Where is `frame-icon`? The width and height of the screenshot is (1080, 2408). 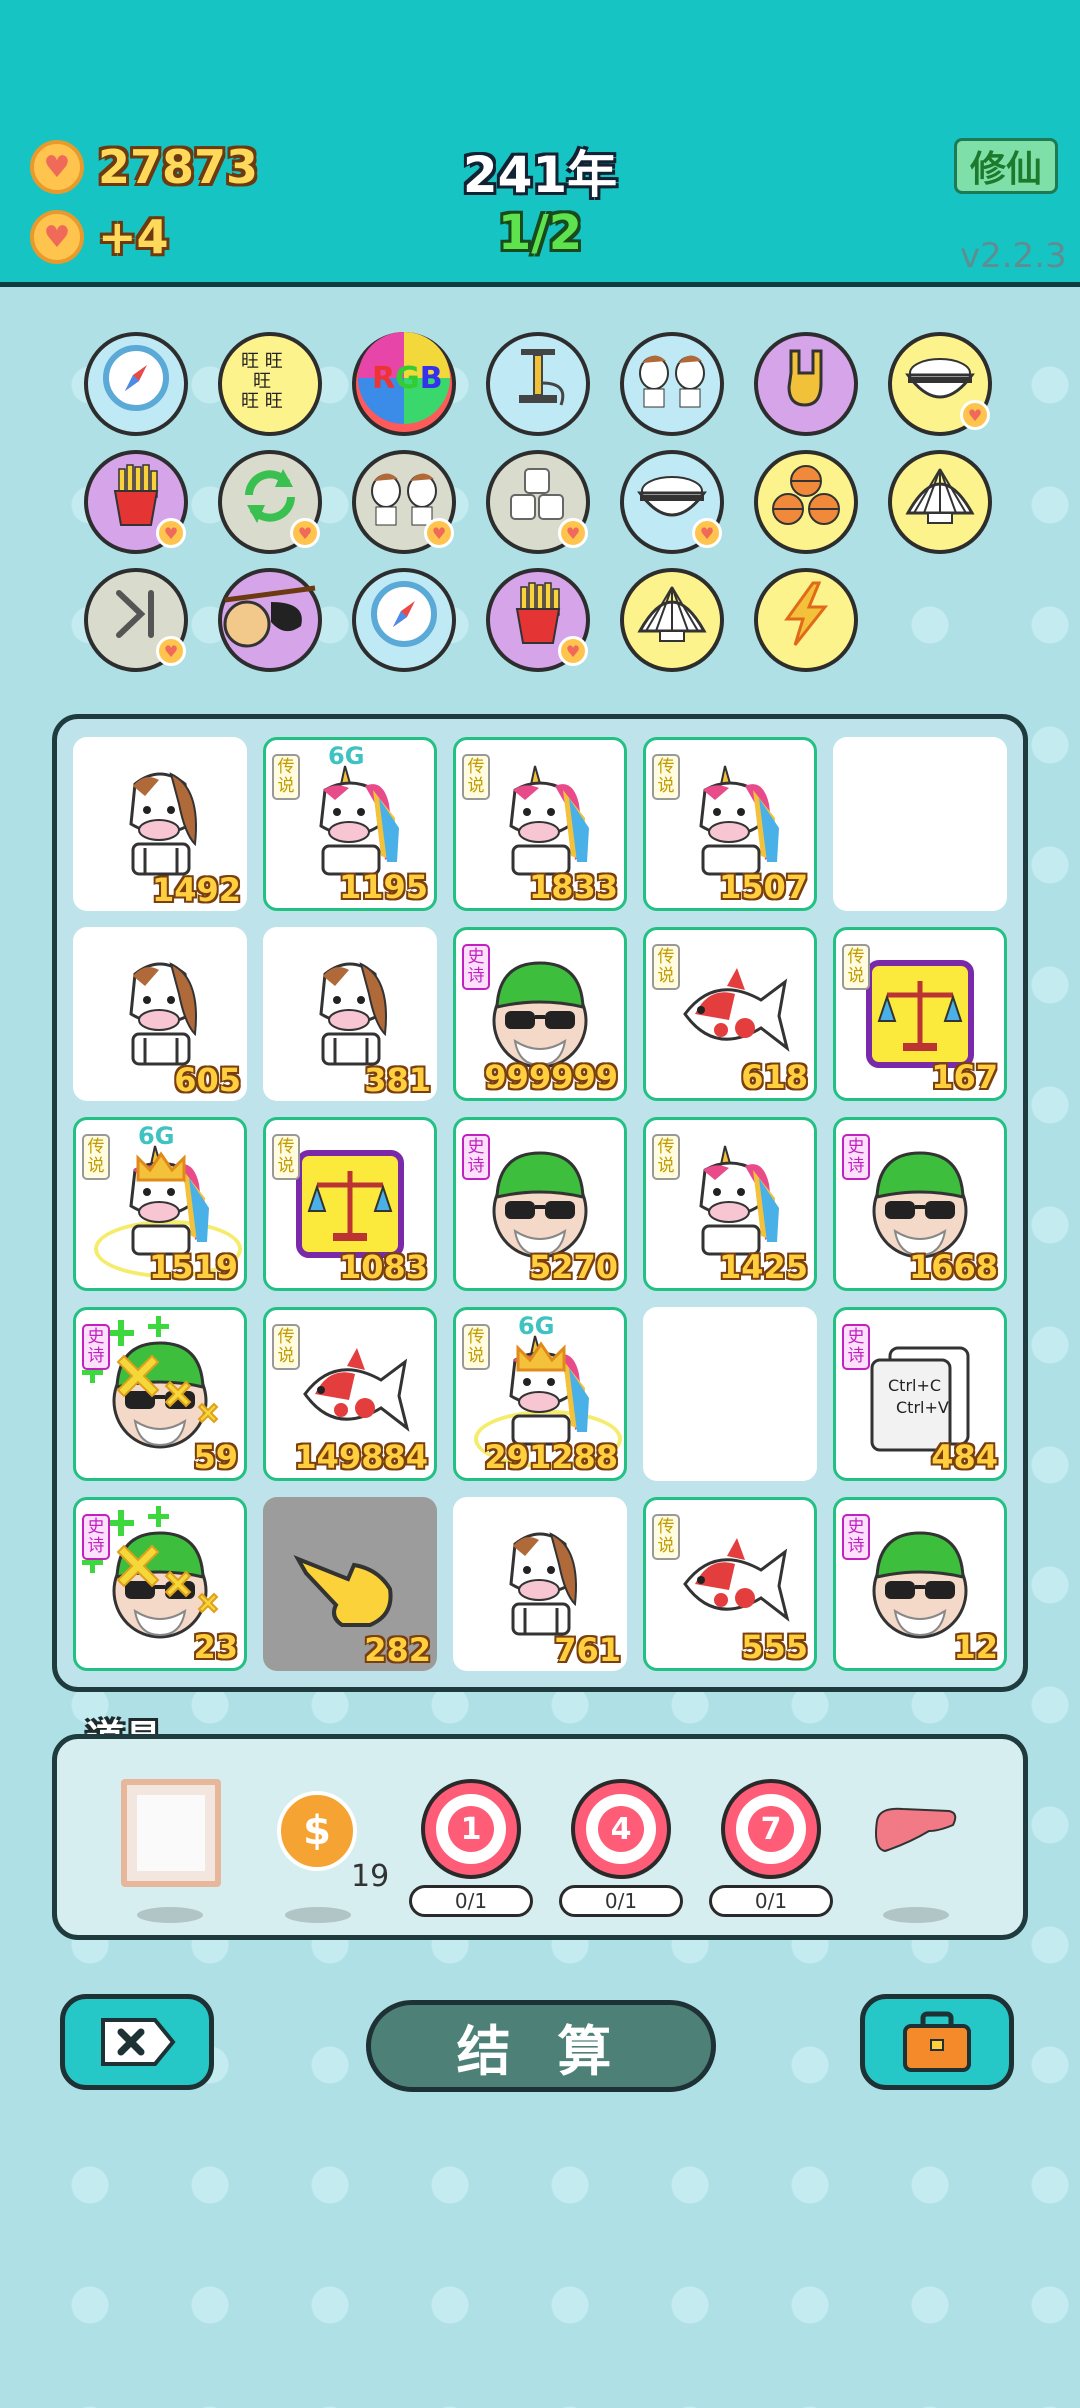
frame-icon is located at coordinates (171, 1833).